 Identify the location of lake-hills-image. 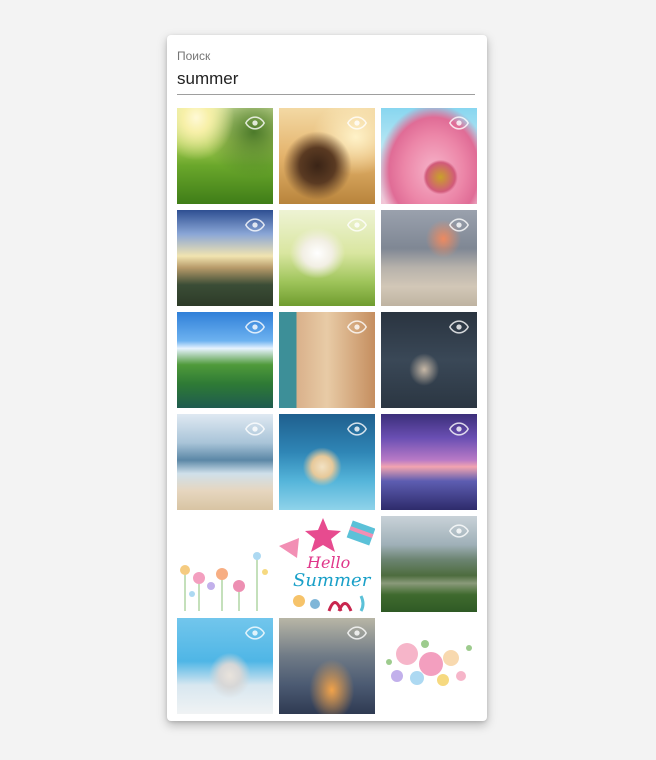
(225, 360).